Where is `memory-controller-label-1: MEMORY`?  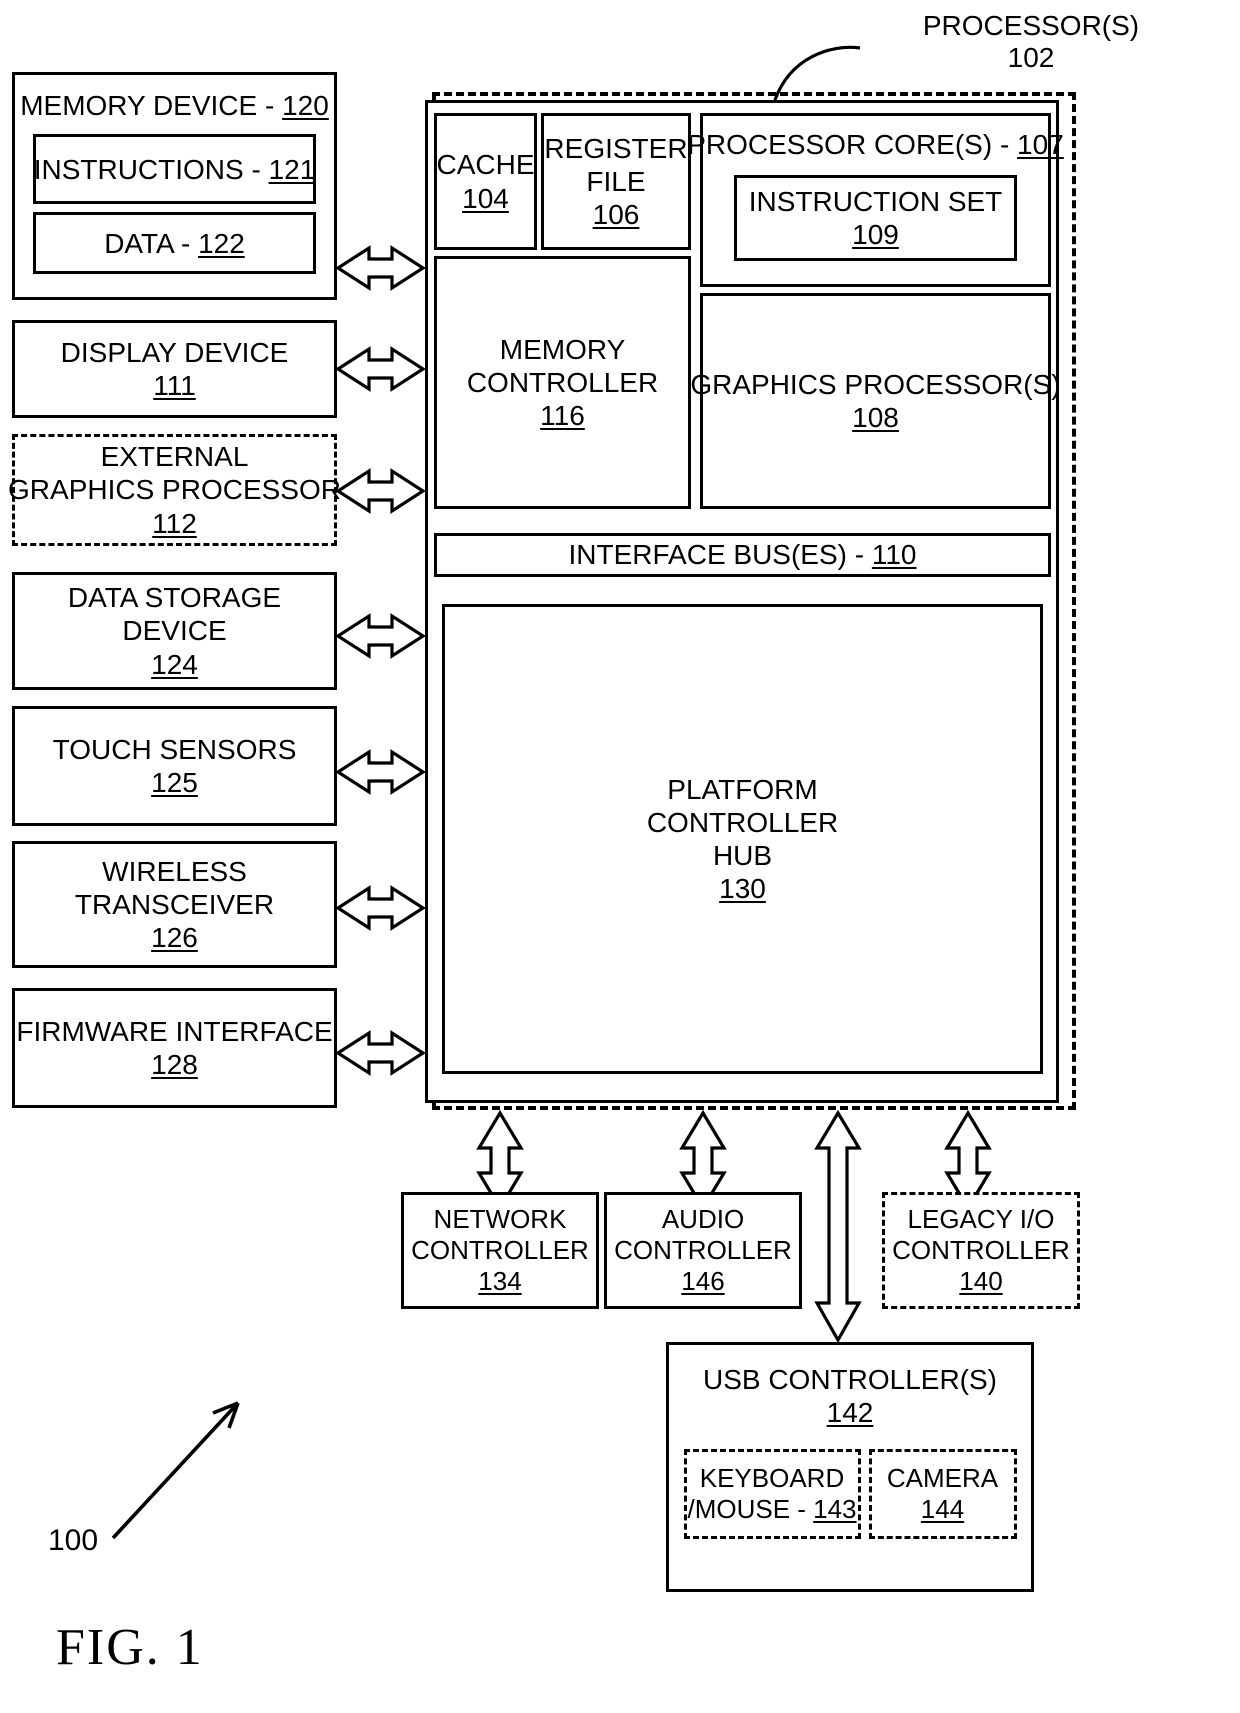 memory-controller-label-1: MEMORY is located at coordinates (562, 349).